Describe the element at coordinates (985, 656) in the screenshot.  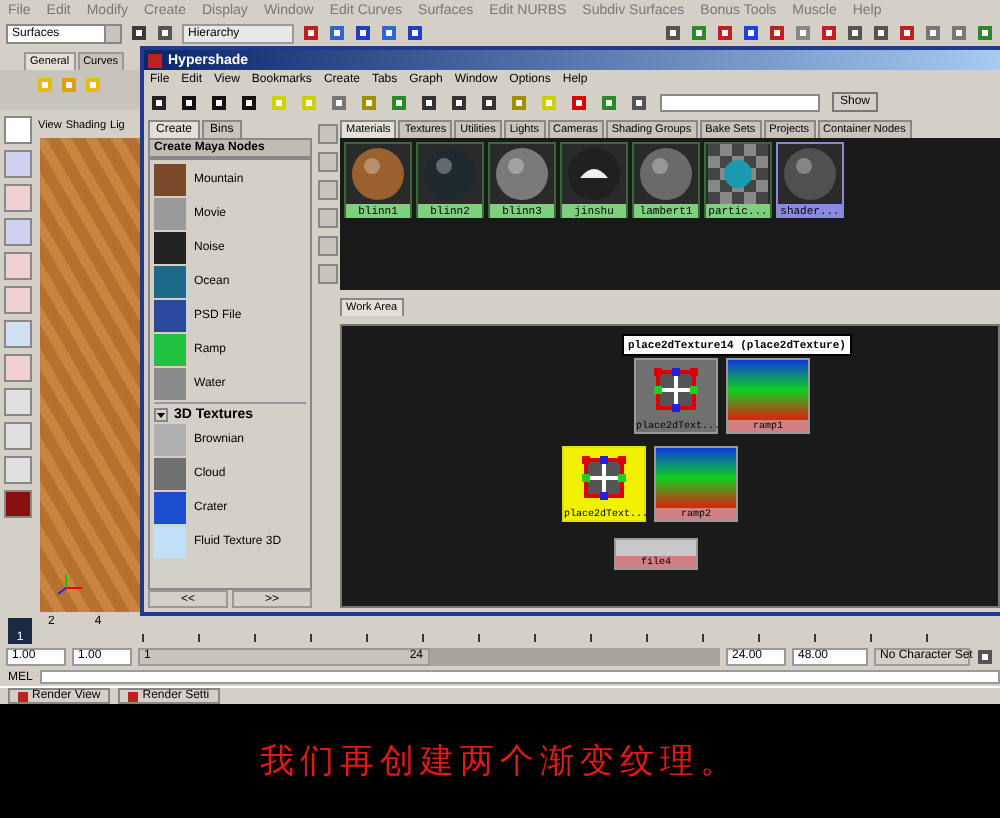
I see `tool-icon` at that location.